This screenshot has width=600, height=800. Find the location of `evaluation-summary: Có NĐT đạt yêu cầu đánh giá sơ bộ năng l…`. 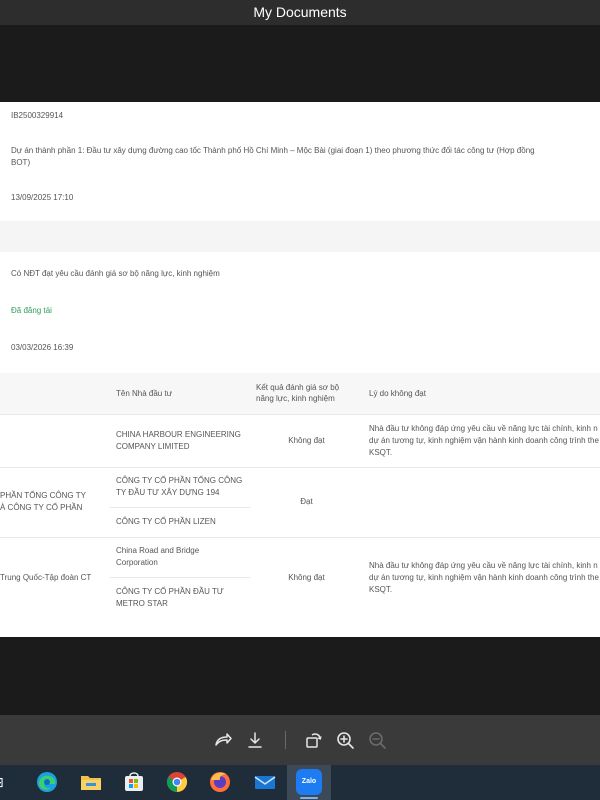

evaluation-summary: Có NĐT đạt yêu cầu đánh giá sơ bộ năng l… is located at coordinates (115, 273).